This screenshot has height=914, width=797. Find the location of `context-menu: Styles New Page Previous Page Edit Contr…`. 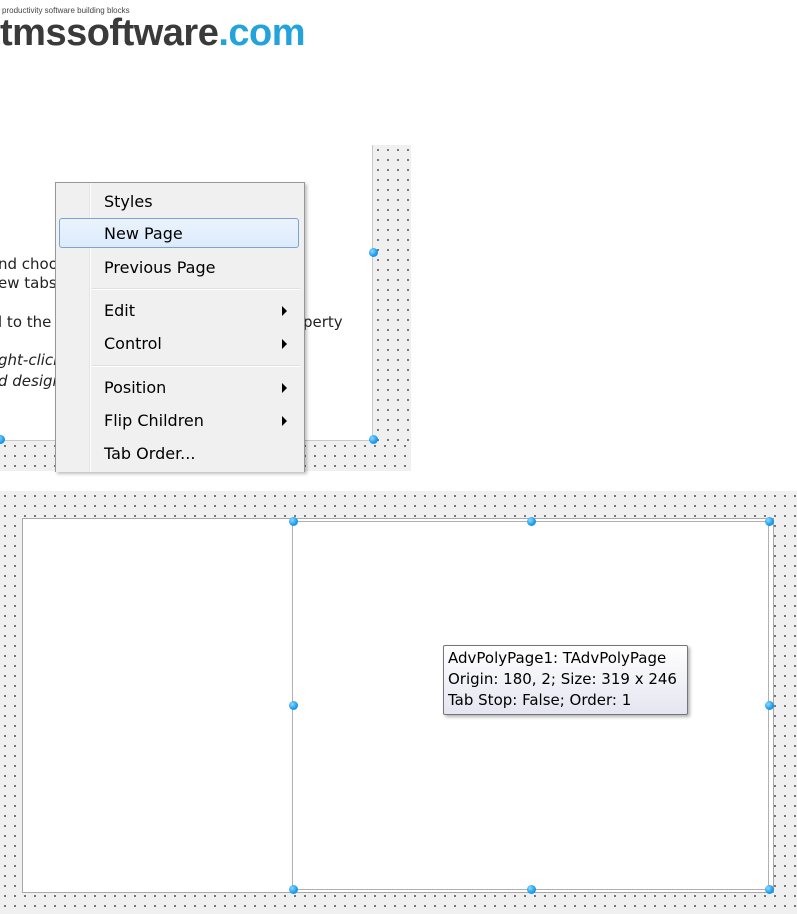

context-menu: Styles New Page Previous Page Edit Contr… is located at coordinates (180, 327).